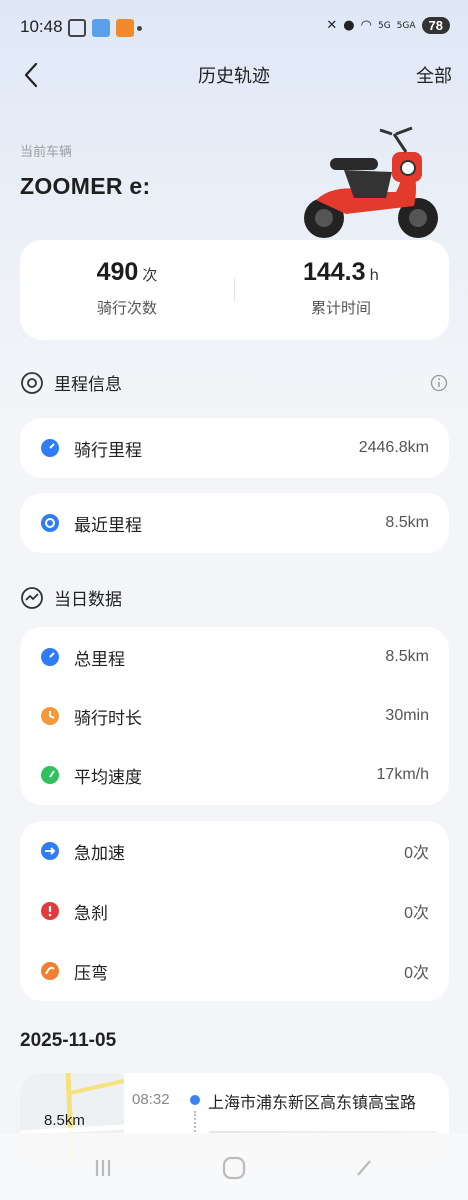 The width and height of the screenshot is (468, 1200). Describe the element at coordinates (99, 659) in the screenshot. I see `row-label: 总里程` at that location.